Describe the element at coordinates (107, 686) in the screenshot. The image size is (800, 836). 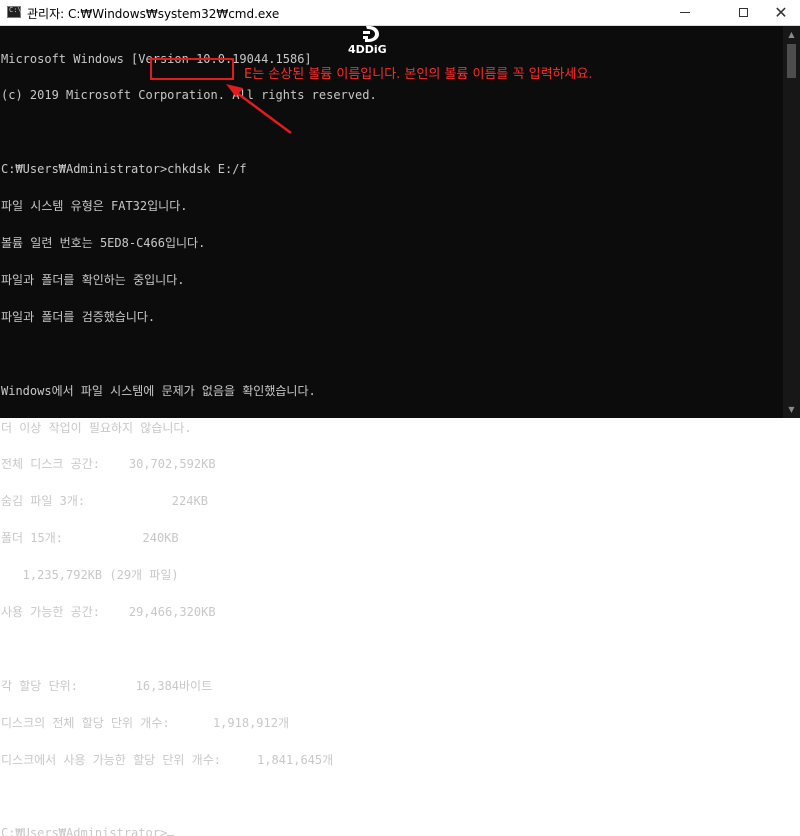
I see `console-line: 각 할당 단위: 16,384바이트` at that location.